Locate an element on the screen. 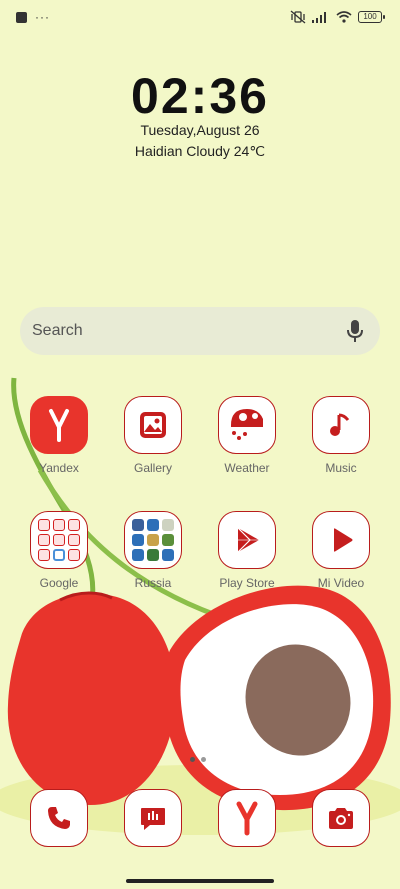  app-weather: Weather is located at coordinates (247, 435).